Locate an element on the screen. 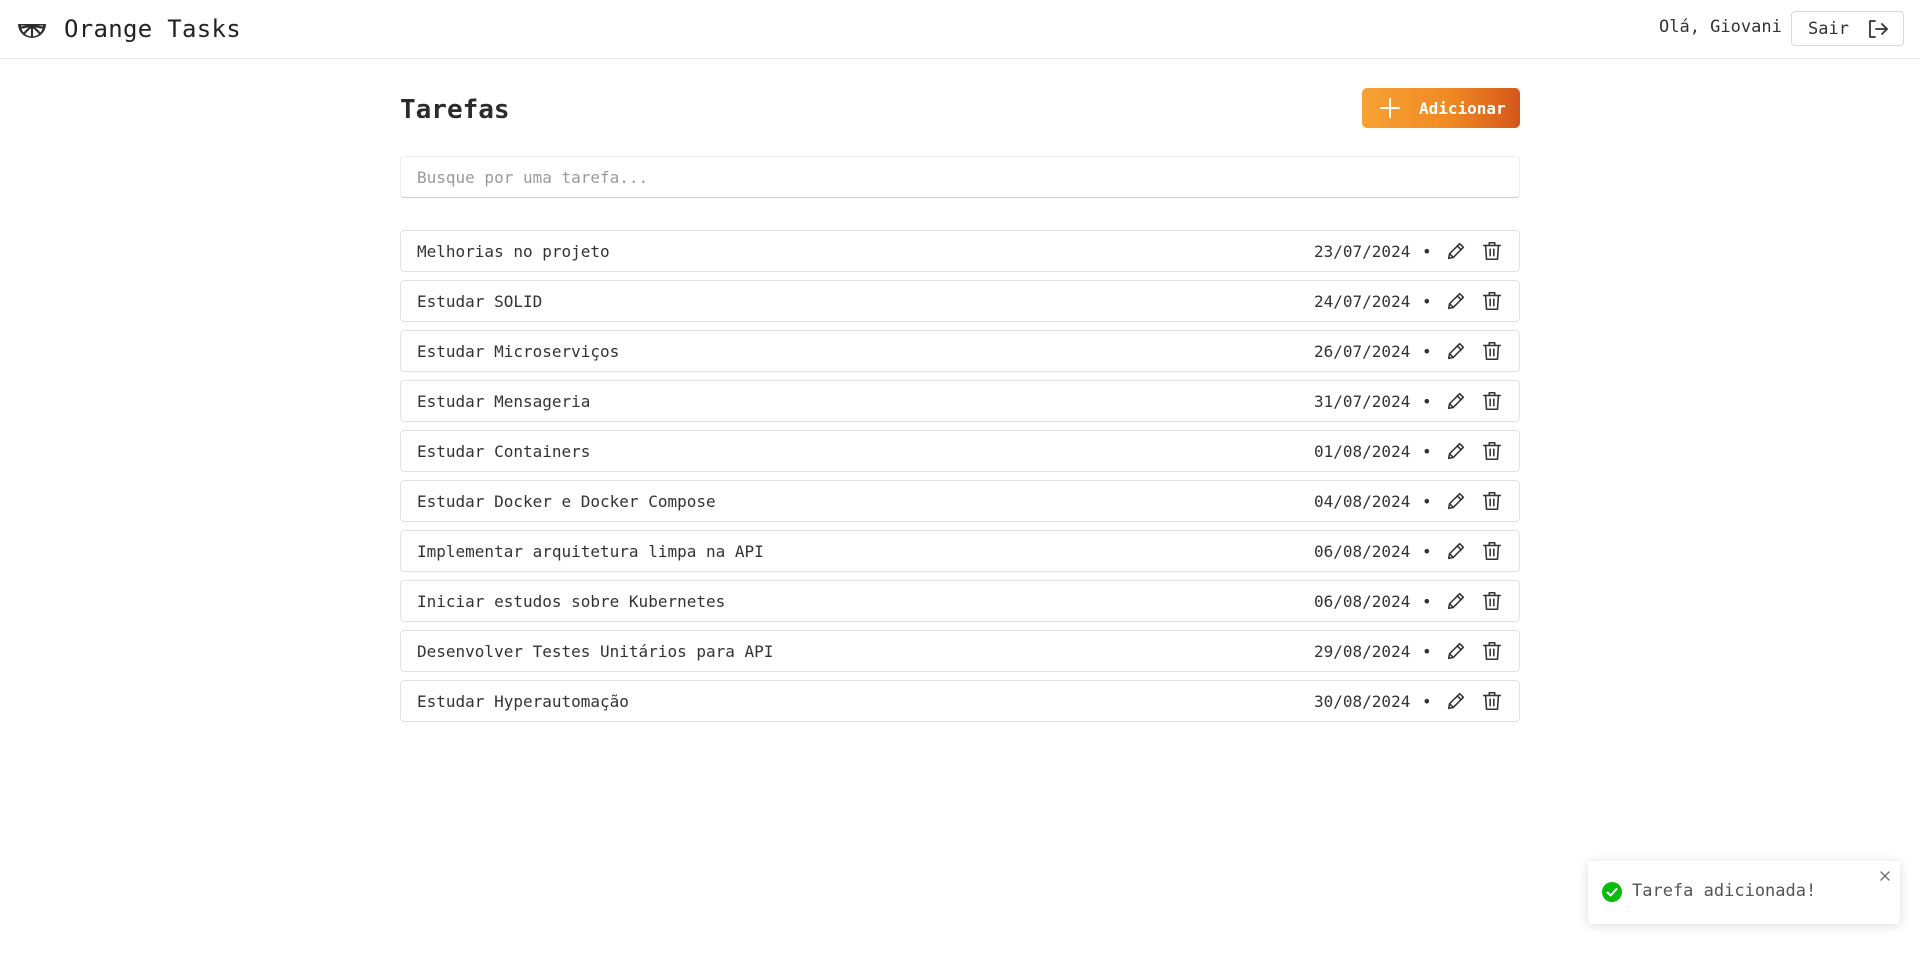 Image resolution: width=1920 pixels, height=958 pixels. task-title: Implementar arquitetura limpa na API is located at coordinates (590, 551).